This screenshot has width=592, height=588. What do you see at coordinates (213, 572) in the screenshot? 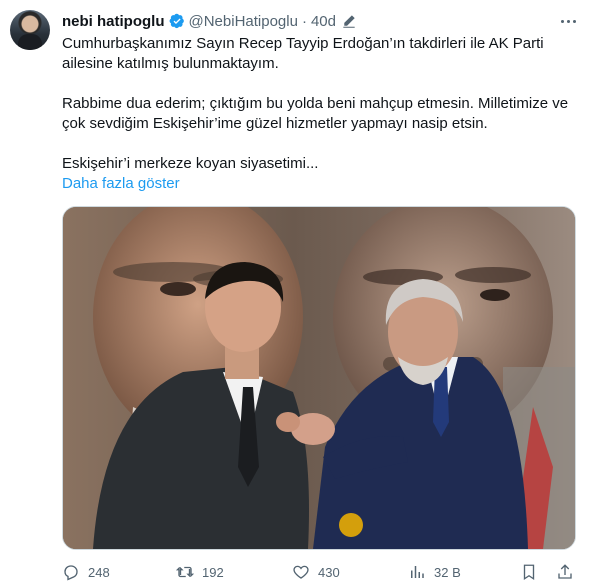
I see `retweet-count: 192` at bounding box center [213, 572].